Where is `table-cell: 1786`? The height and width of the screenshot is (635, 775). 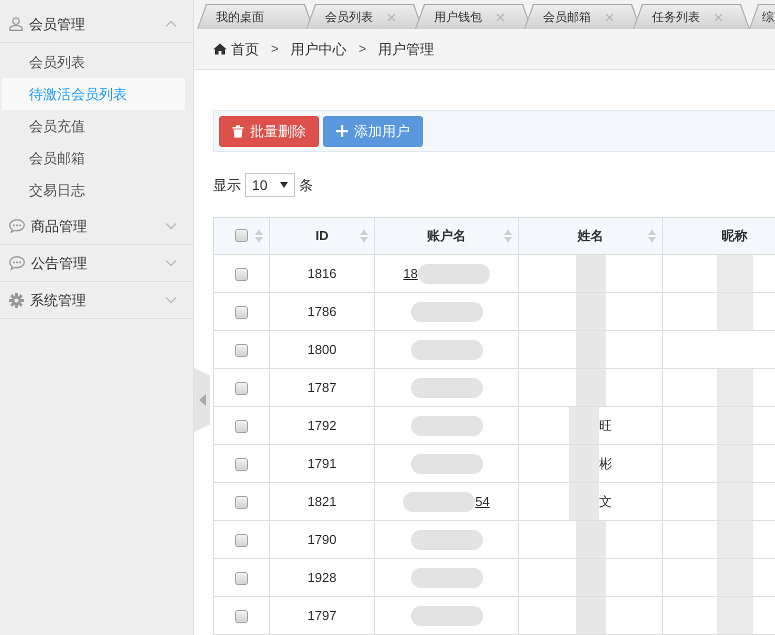
table-cell: 1786 is located at coordinates (322, 311).